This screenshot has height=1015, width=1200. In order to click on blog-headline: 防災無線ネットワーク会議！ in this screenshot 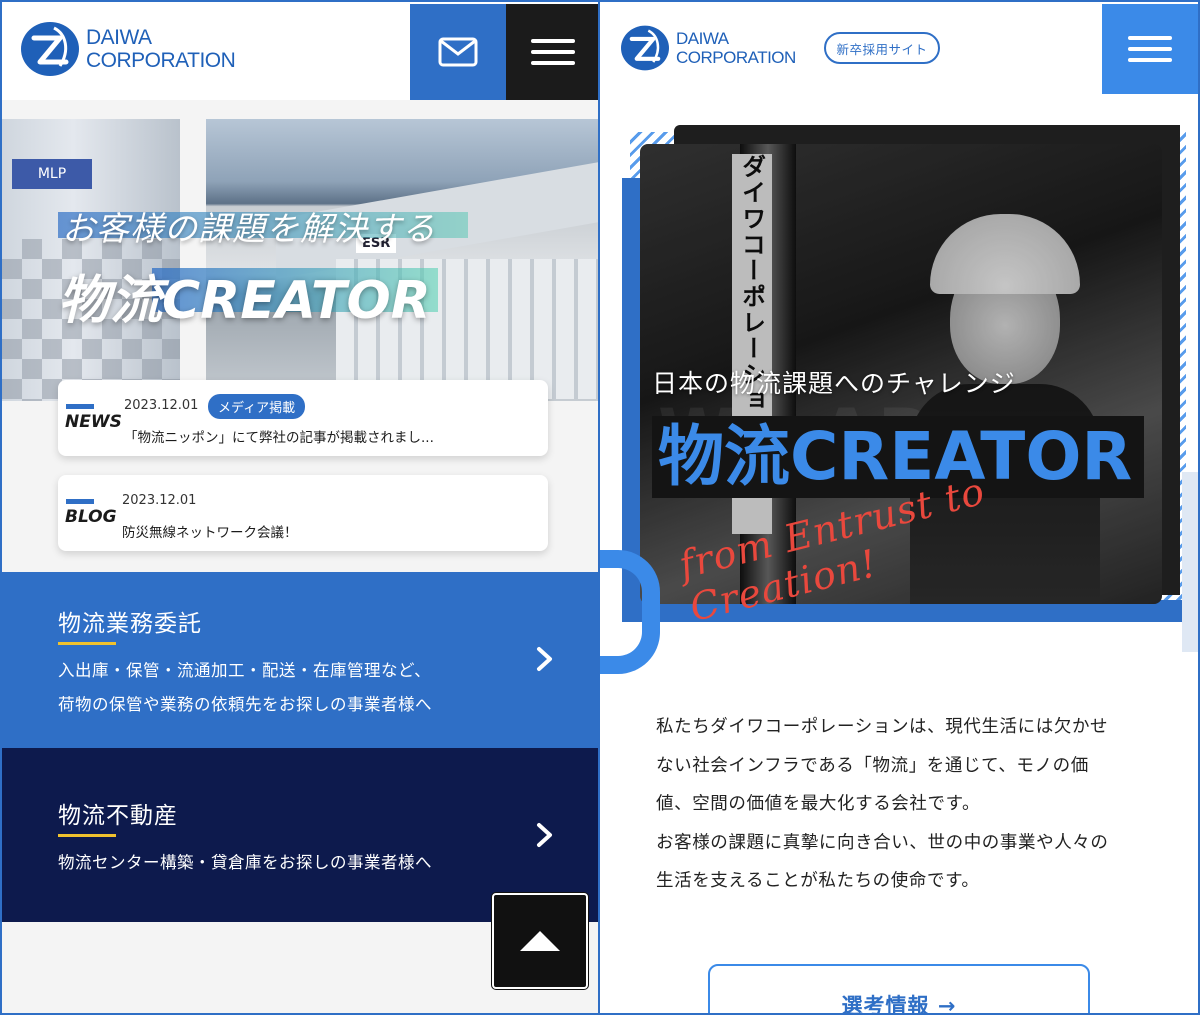, I will do `click(210, 533)`.